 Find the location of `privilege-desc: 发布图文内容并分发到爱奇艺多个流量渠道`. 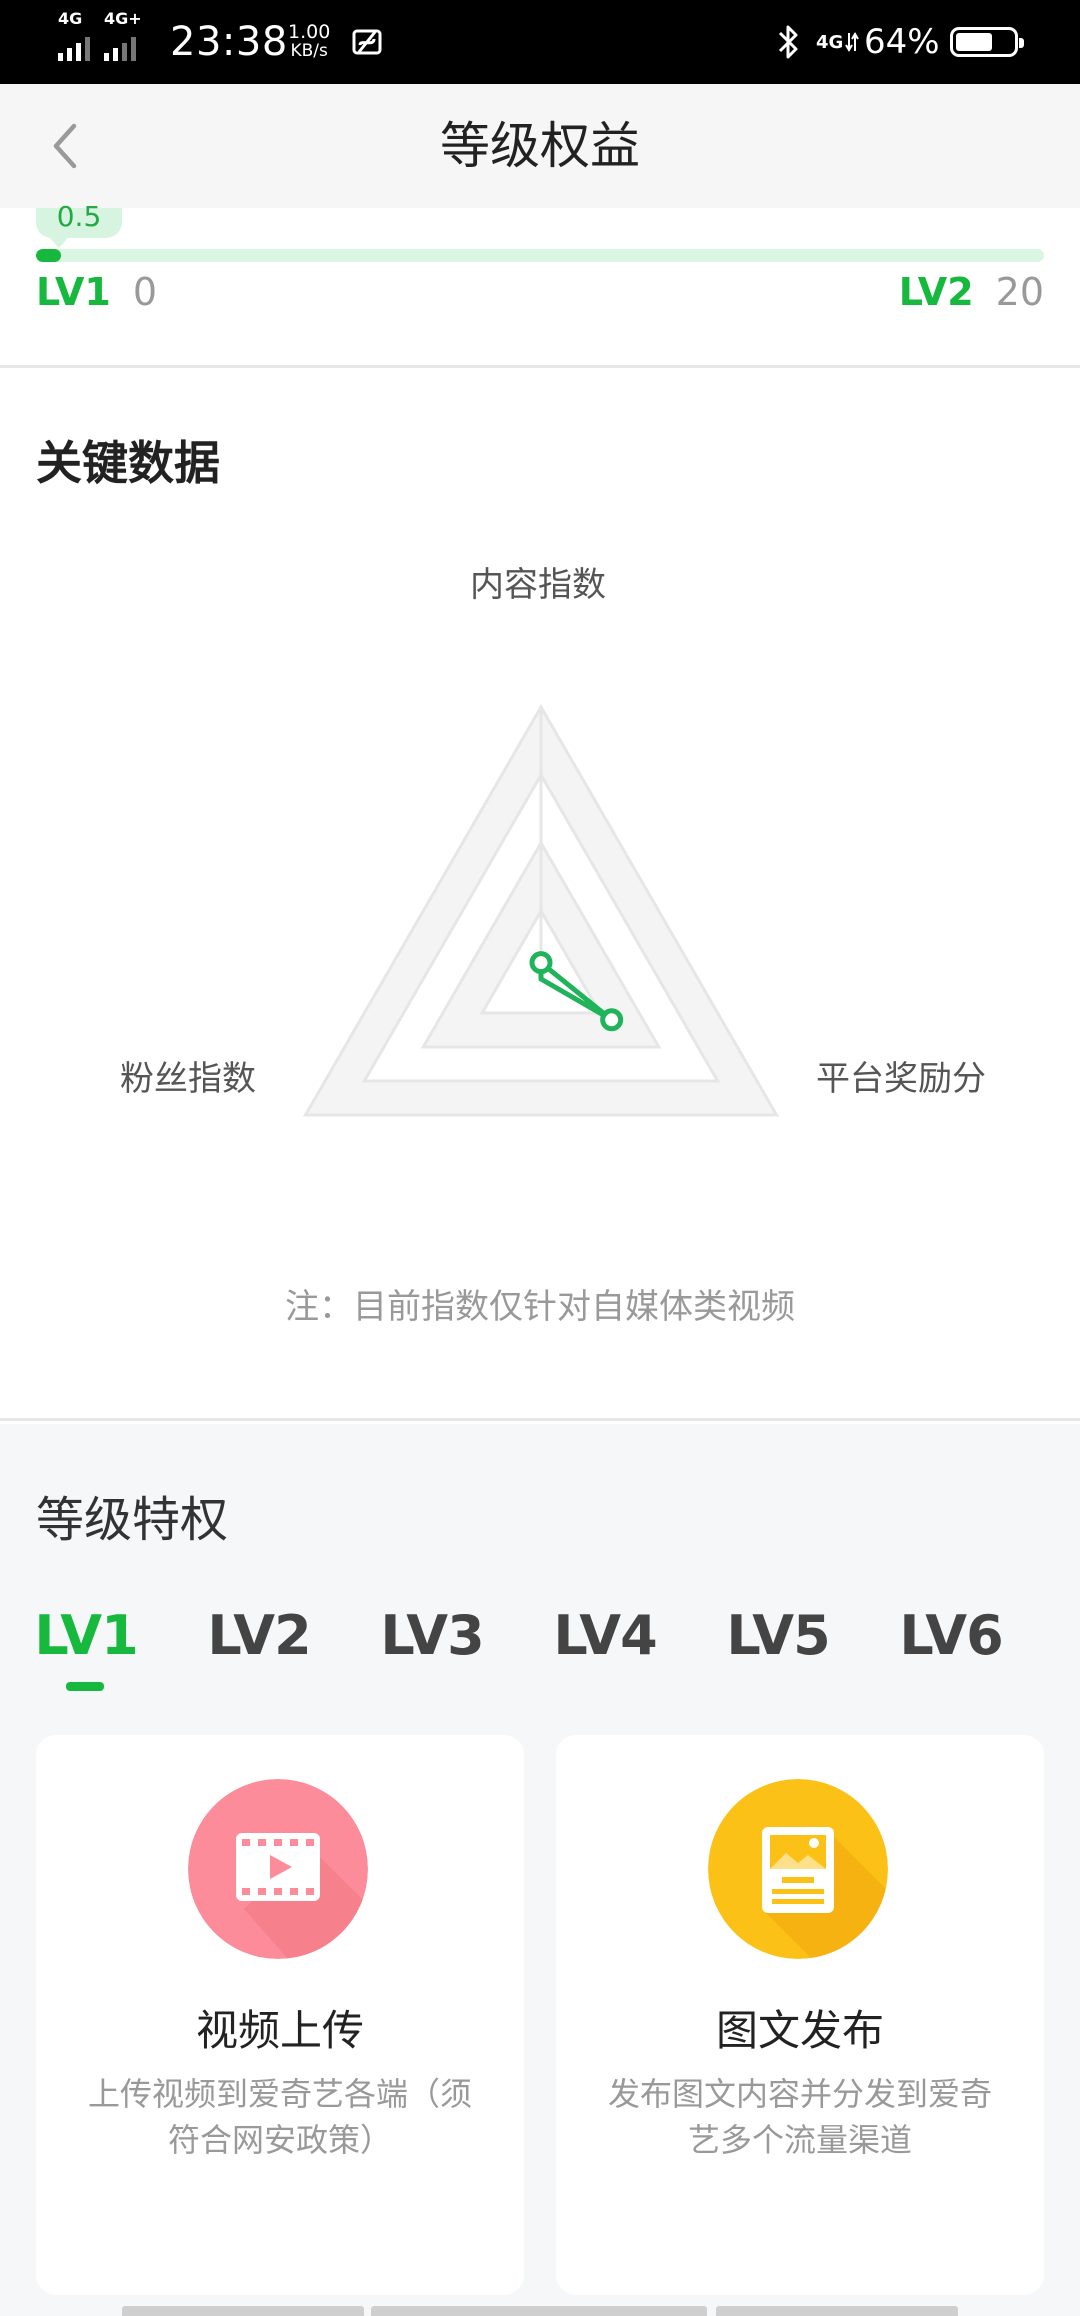

privilege-desc: 发布图文内容并分发到爱奇艺多个流量渠道 is located at coordinates (799, 2117).